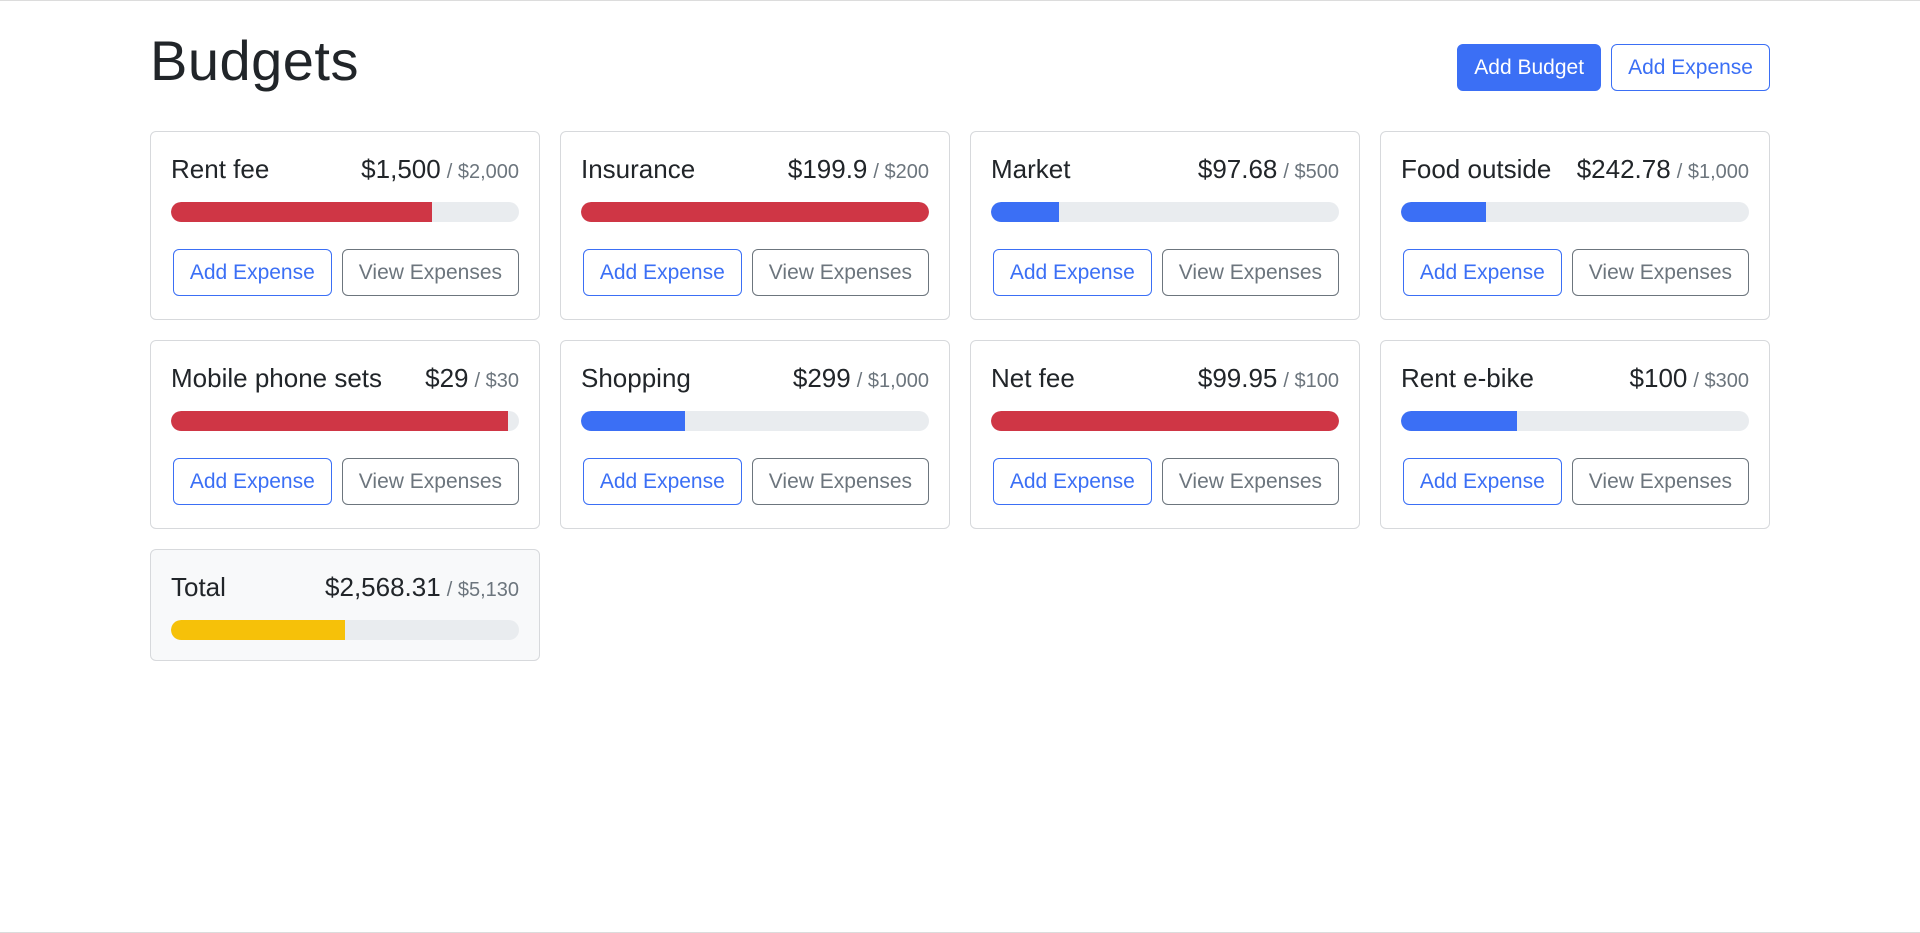 Image resolution: width=1920 pixels, height=933 pixels. What do you see at coordinates (755, 169) in the screenshot?
I see `card-header: Insurance $199.9/ $200` at bounding box center [755, 169].